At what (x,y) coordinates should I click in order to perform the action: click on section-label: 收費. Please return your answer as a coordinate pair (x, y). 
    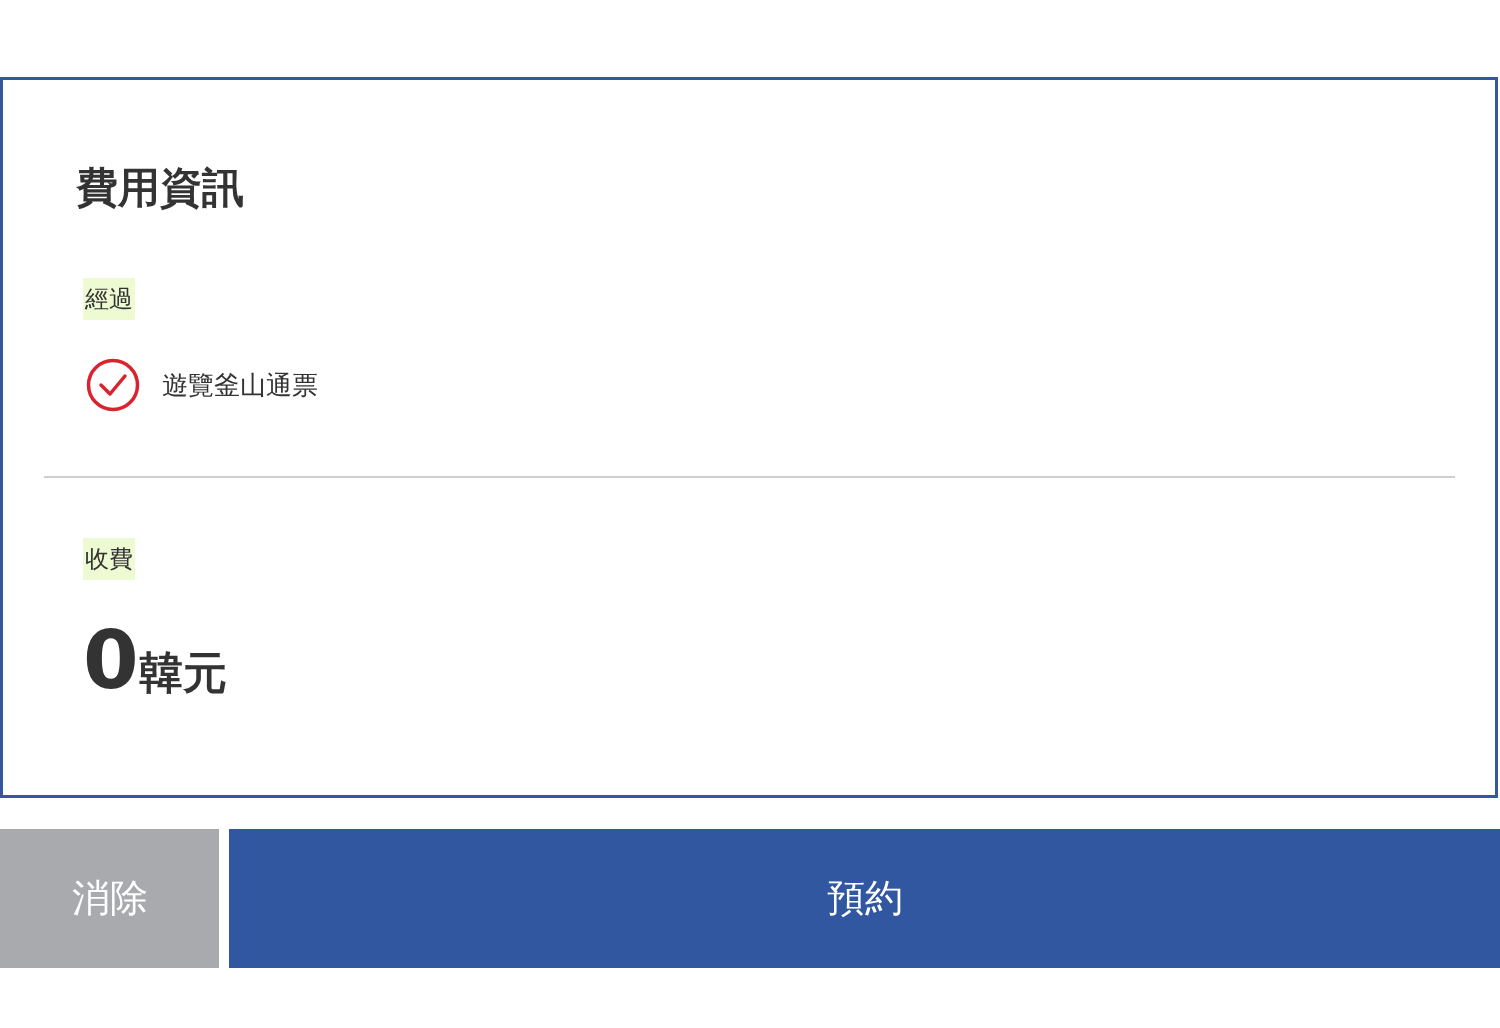
    Looking at the image, I should click on (109, 559).